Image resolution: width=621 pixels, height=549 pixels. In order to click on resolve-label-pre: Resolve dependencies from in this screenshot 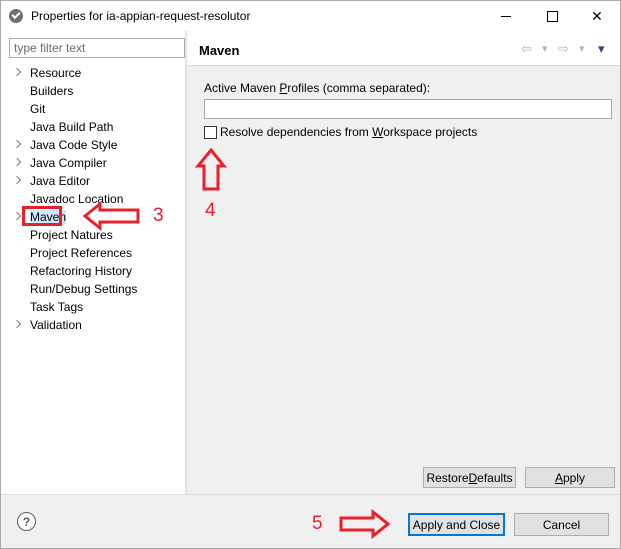, I will do `click(296, 132)`.